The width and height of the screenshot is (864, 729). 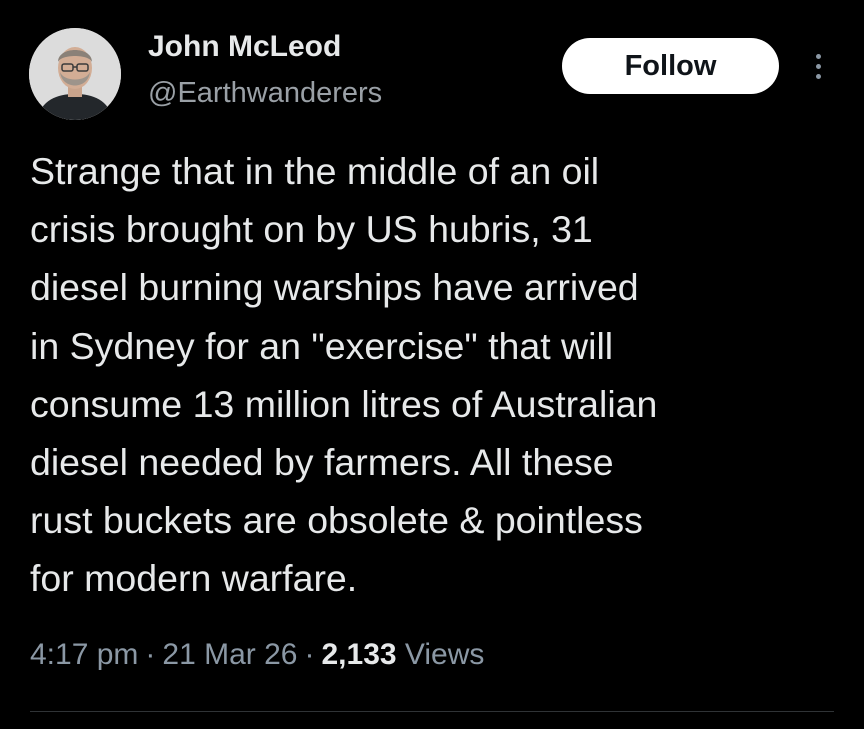 I want to click on tweet-text-line: Strange that in the middle of an oil, so click(x=315, y=171).